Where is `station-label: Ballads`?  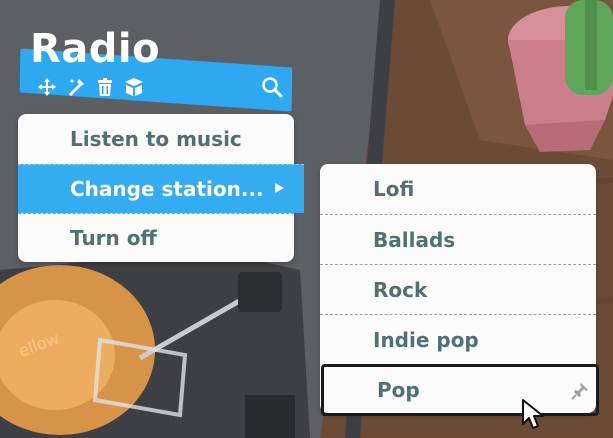
station-label: Ballads is located at coordinates (414, 239).